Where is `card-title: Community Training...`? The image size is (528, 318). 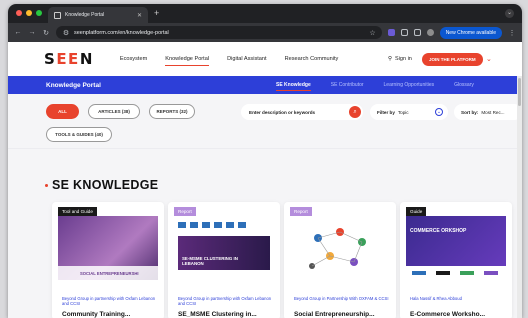
card-title: Community Training... is located at coordinates (96, 314).